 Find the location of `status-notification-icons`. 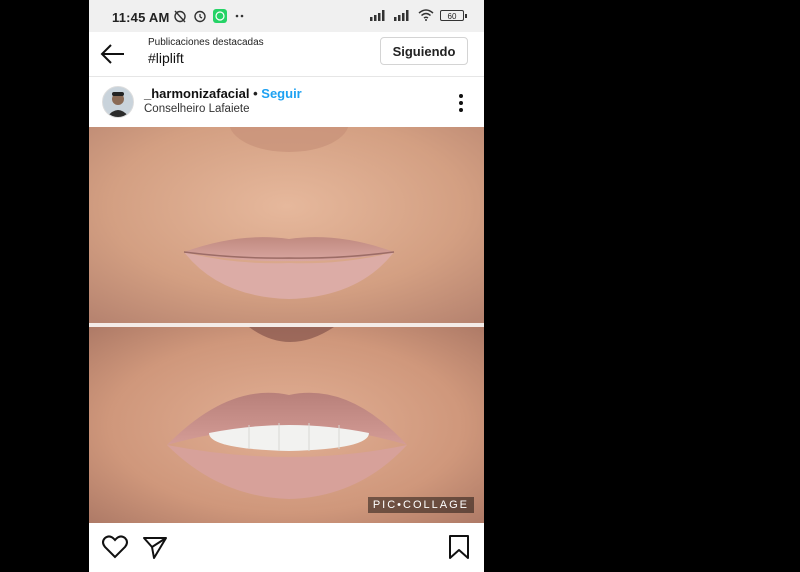

status-notification-icons is located at coordinates (210, 16).